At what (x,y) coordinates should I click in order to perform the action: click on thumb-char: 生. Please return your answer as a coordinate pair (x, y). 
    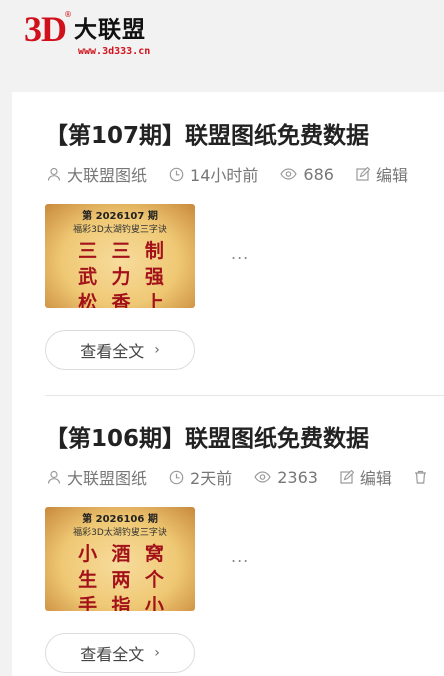
    Looking at the image, I should click on (88, 580).